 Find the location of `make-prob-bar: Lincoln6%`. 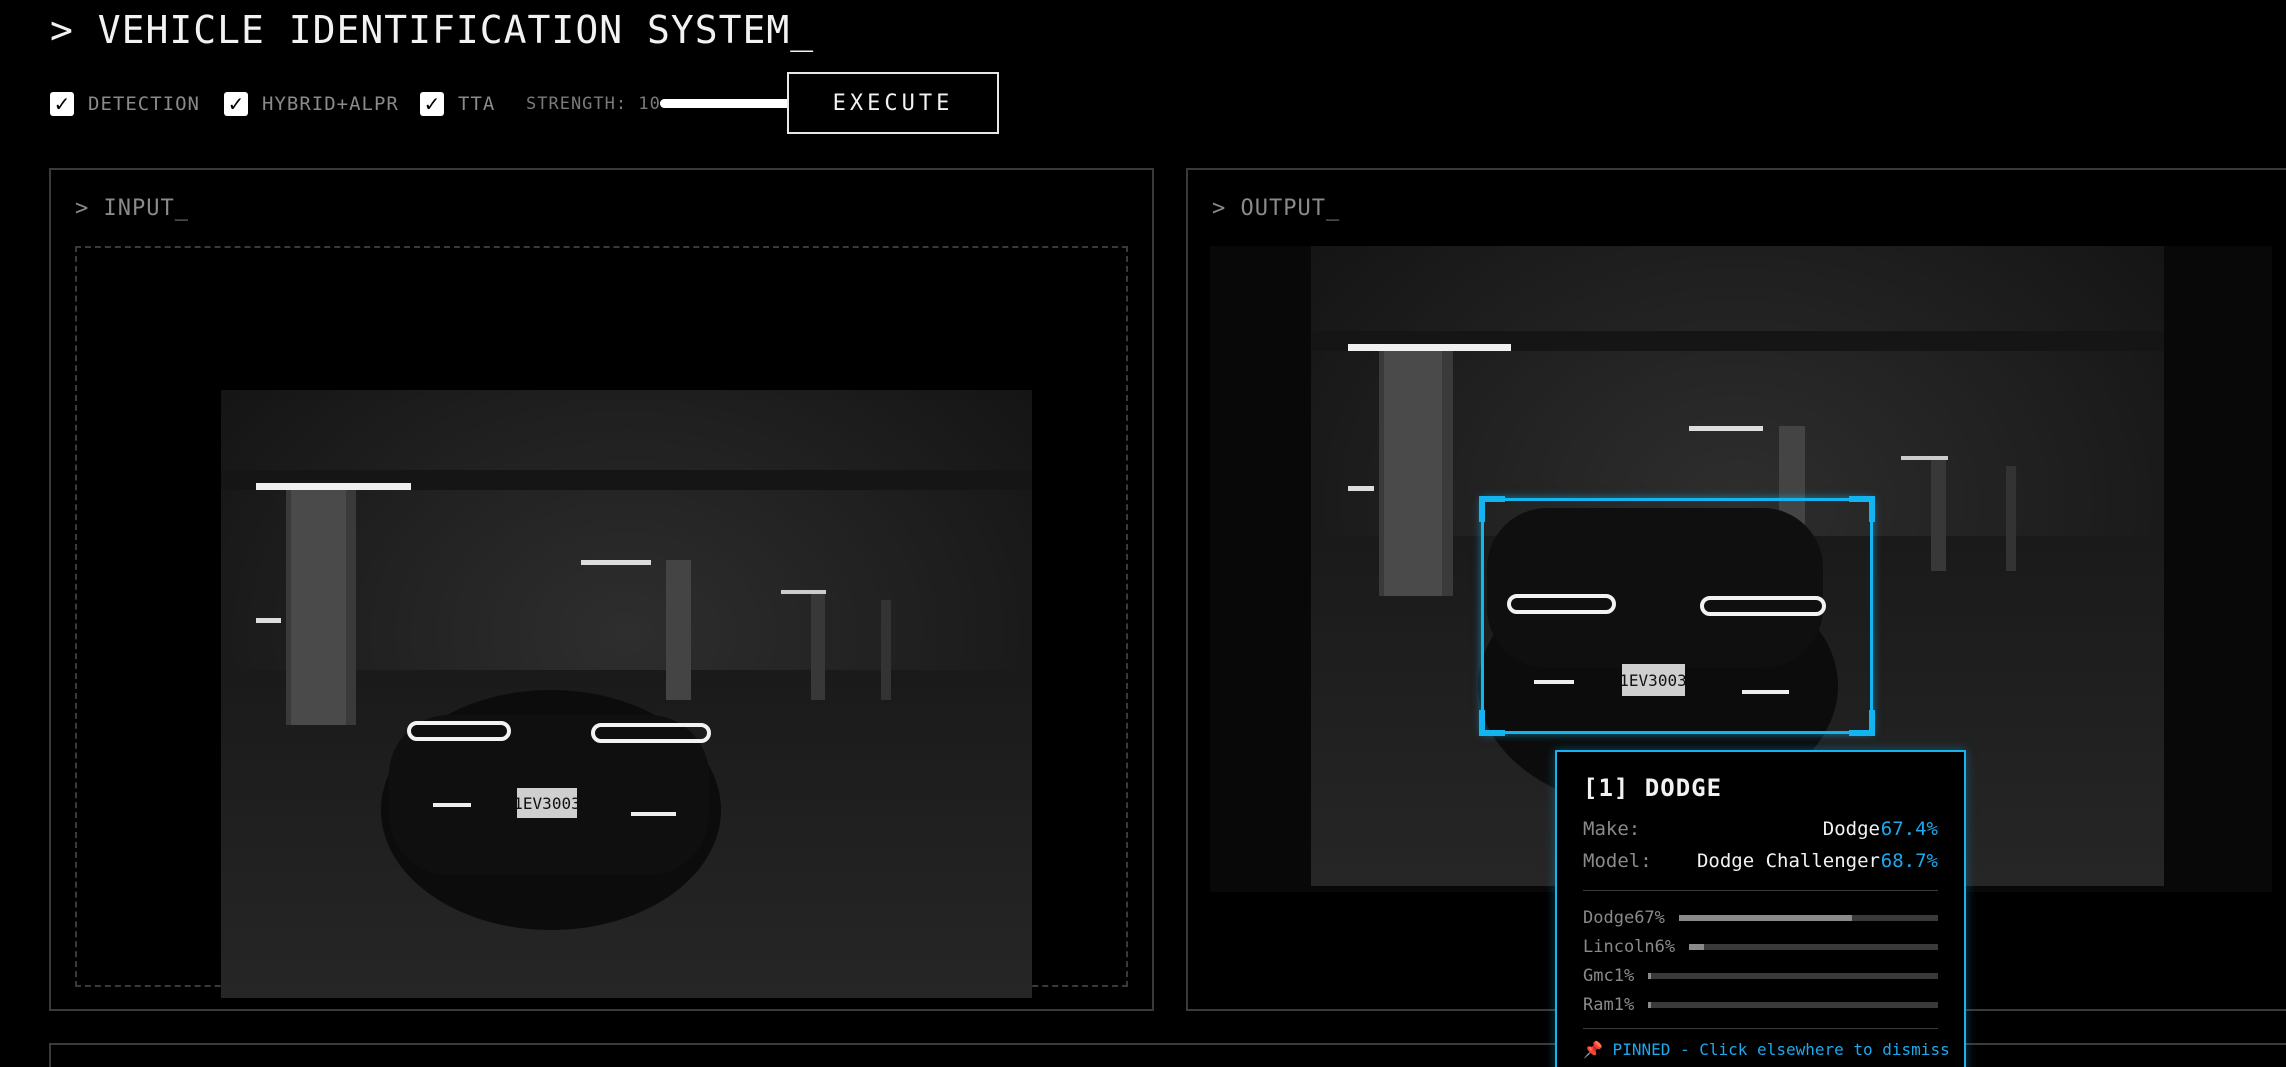

make-prob-bar: Lincoln6% is located at coordinates (1760, 947).